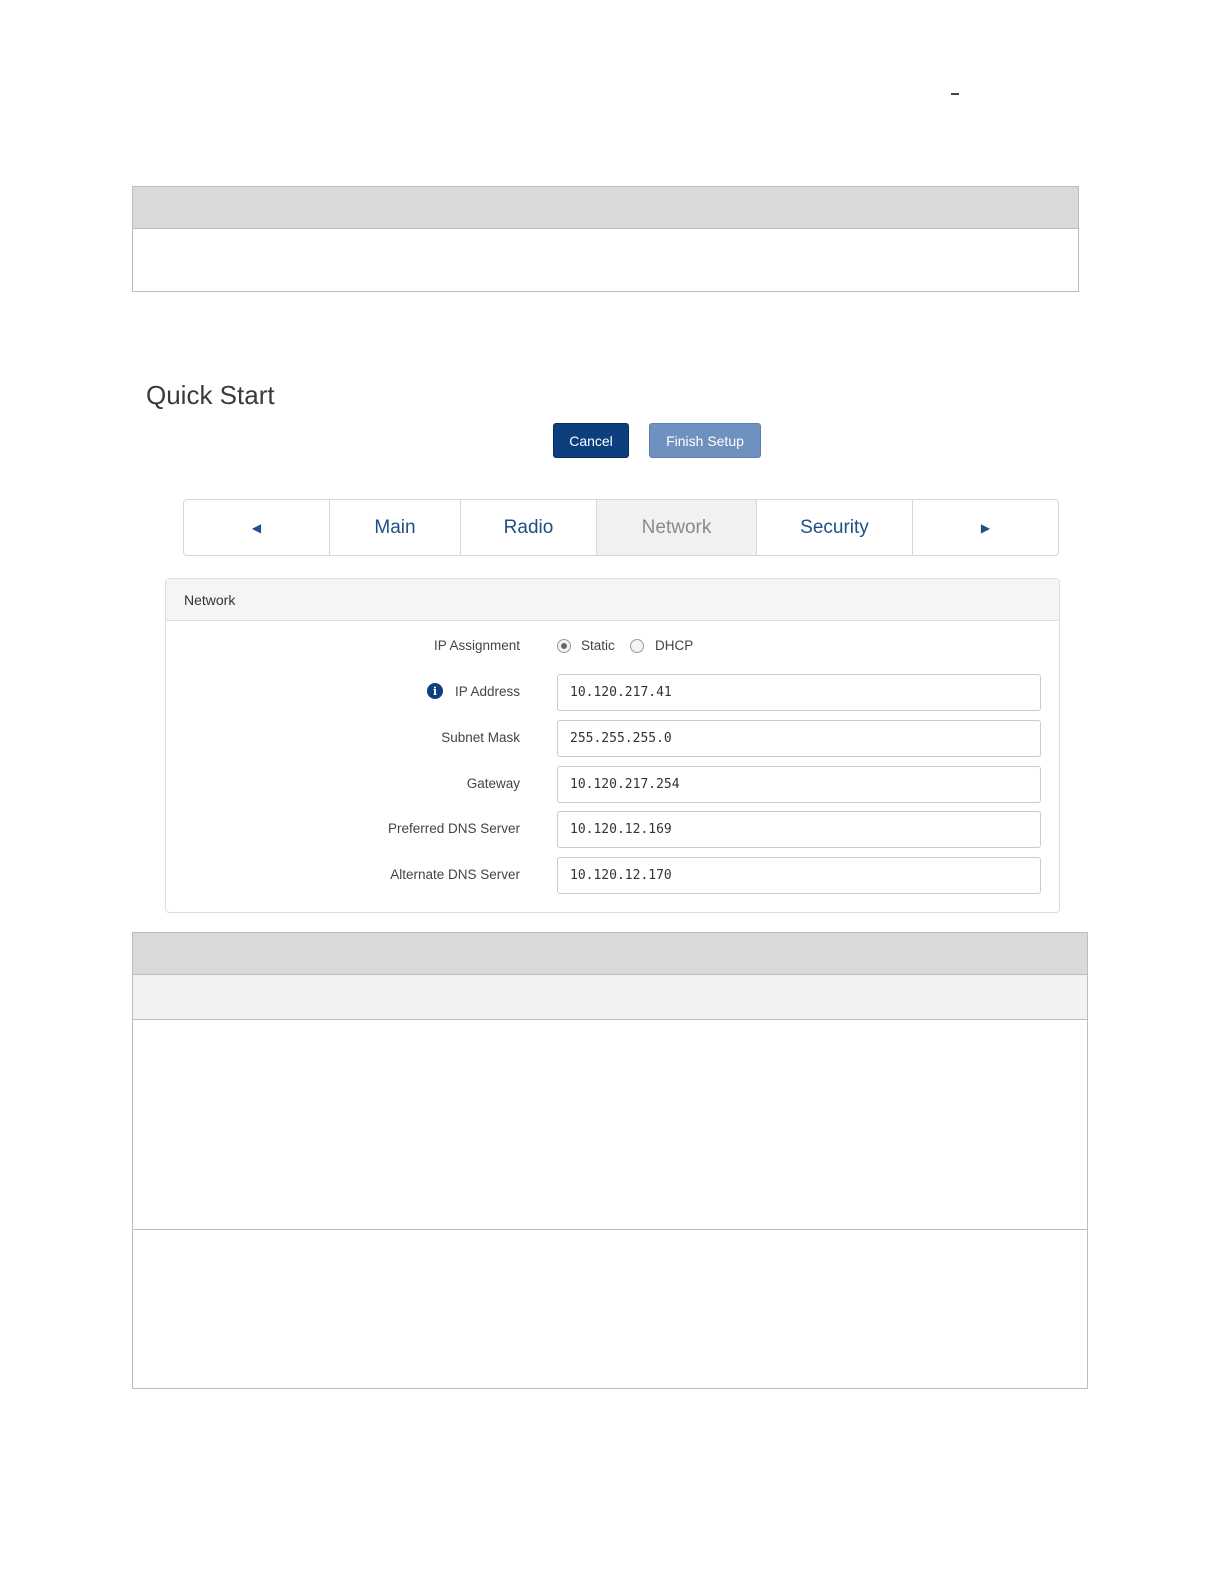  I want to click on tab-next: ▶, so click(985, 527).